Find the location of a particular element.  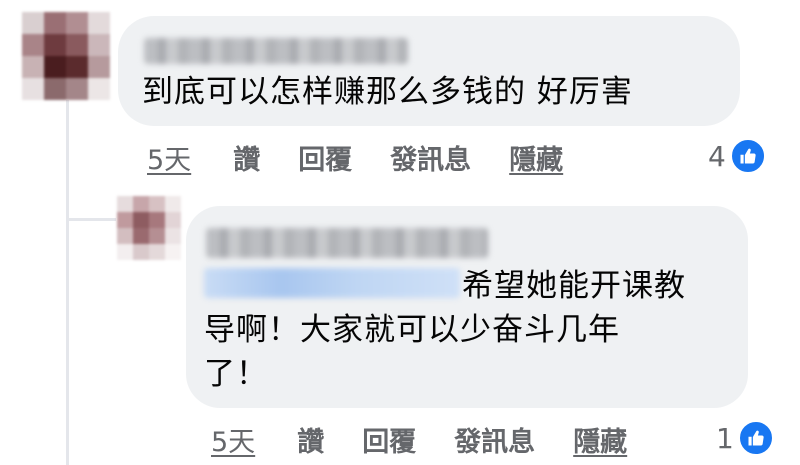

reaction-summary: 1 is located at coordinates (745, 438).